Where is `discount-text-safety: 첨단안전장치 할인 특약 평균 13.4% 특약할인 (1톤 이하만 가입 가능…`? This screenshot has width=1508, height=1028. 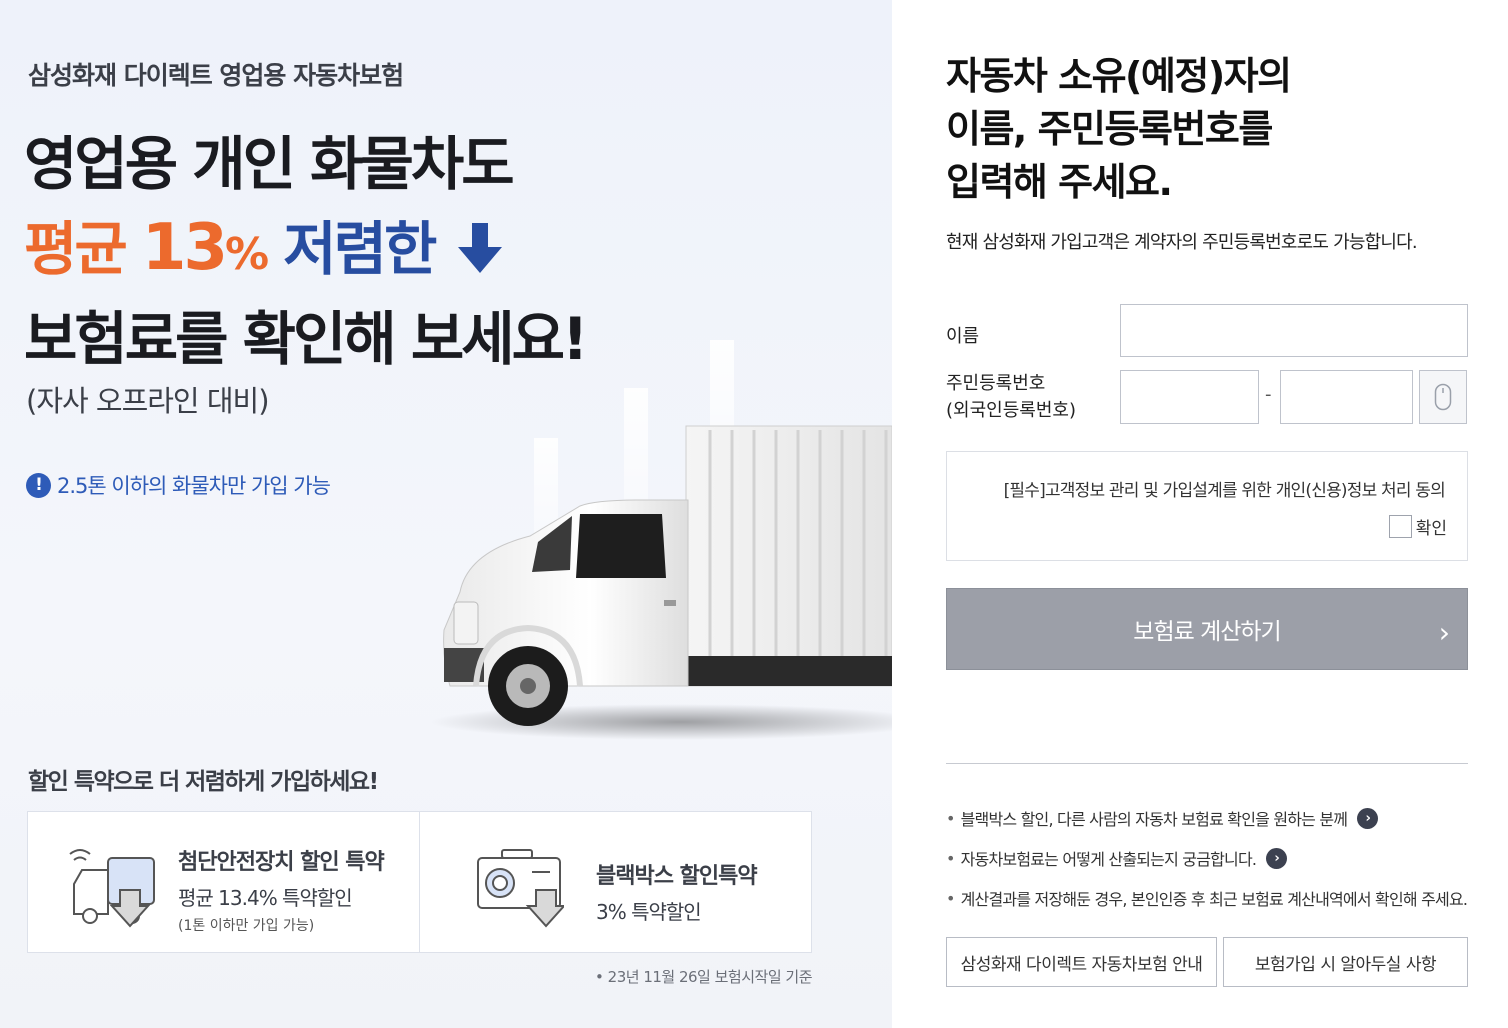
discount-text-safety: 첨단안전장치 할인 특약 평균 13.4% 특약할인 (1톤 이하만 가입 가능… is located at coordinates (281, 889).